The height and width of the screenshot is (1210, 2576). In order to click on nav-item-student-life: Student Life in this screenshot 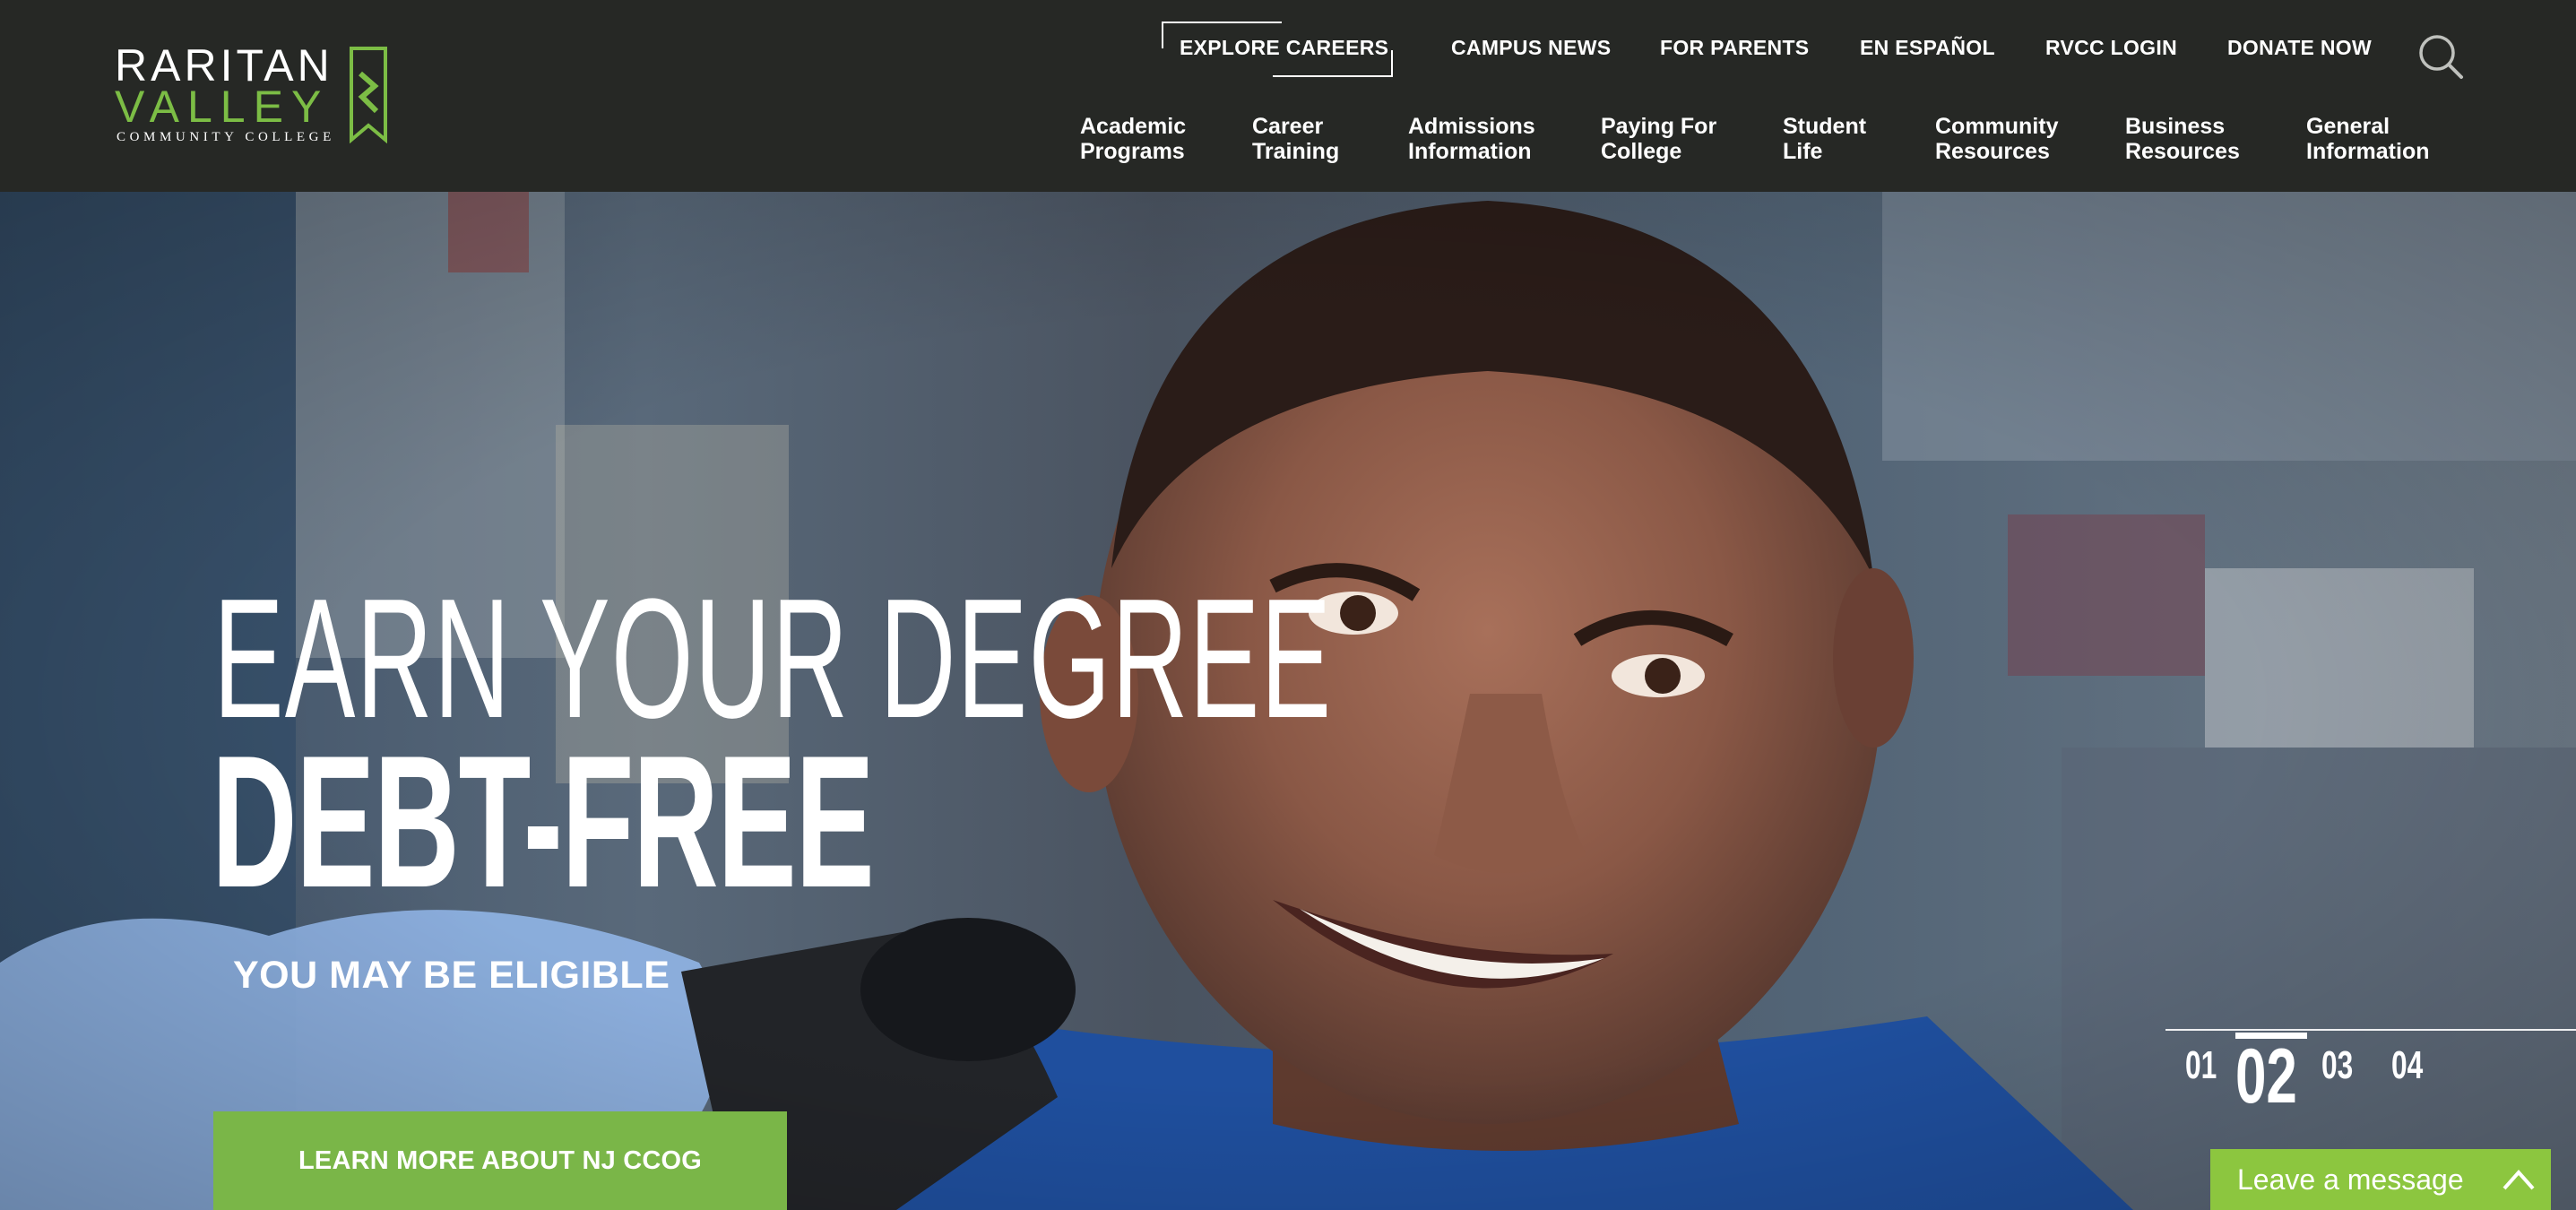, I will do `click(1824, 139)`.